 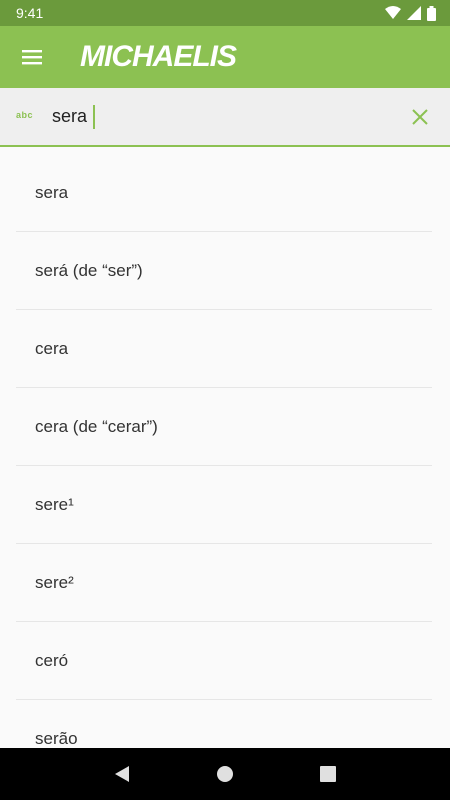 What do you see at coordinates (158, 56) in the screenshot?
I see `app-logo: MICHAELIS` at bounding box center [158, 56].